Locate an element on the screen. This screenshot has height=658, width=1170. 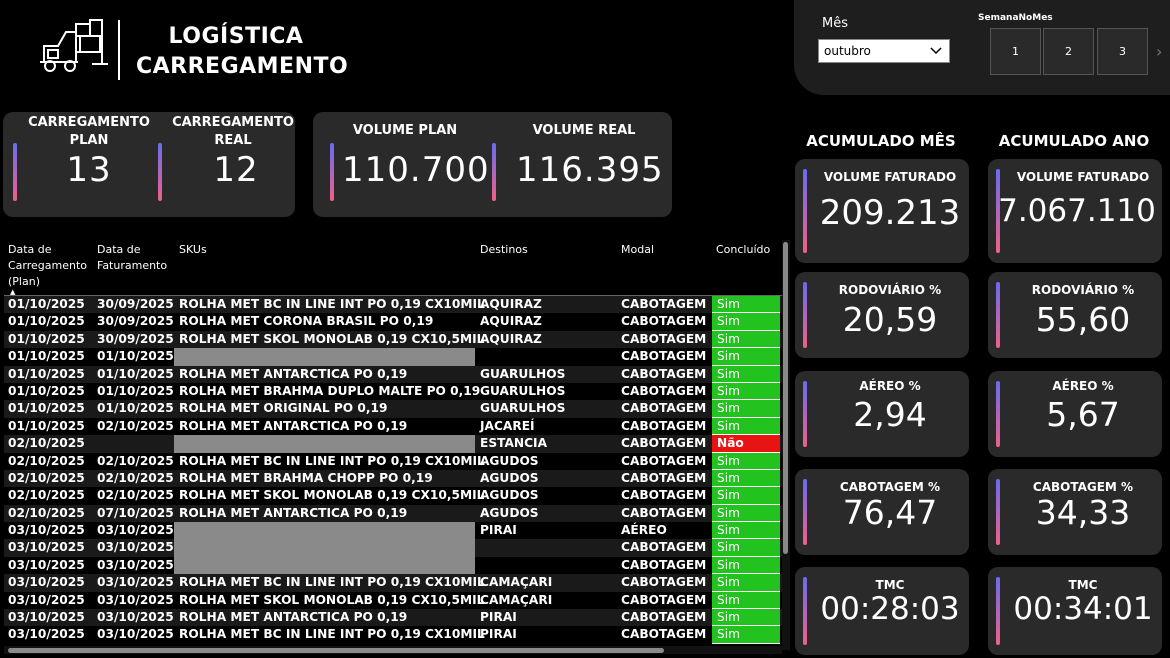
ano-cabotagem-card: CABOTAGEM % 34,33 is located at coordinates (1075, 512).